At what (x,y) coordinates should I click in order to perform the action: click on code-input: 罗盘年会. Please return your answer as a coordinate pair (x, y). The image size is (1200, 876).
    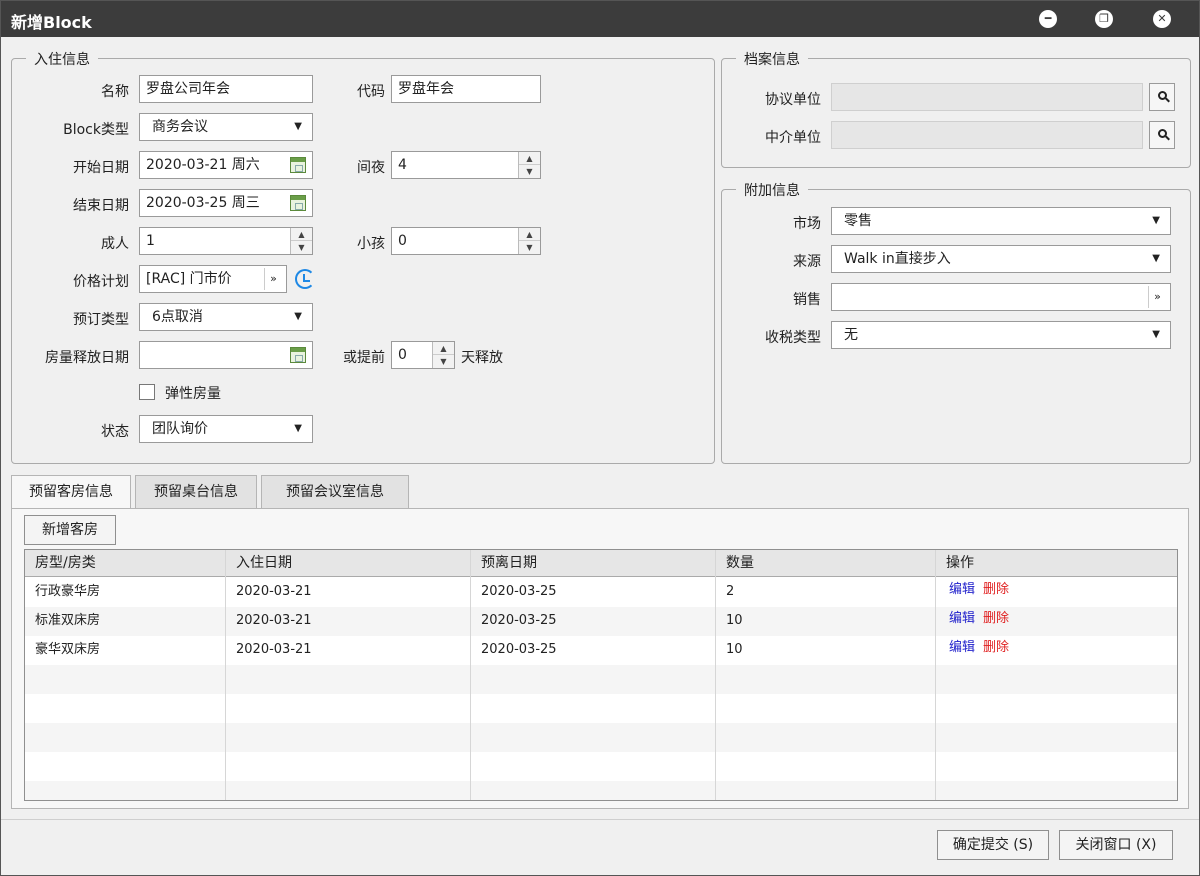
    Looking at the image, I should click on (466, 89).